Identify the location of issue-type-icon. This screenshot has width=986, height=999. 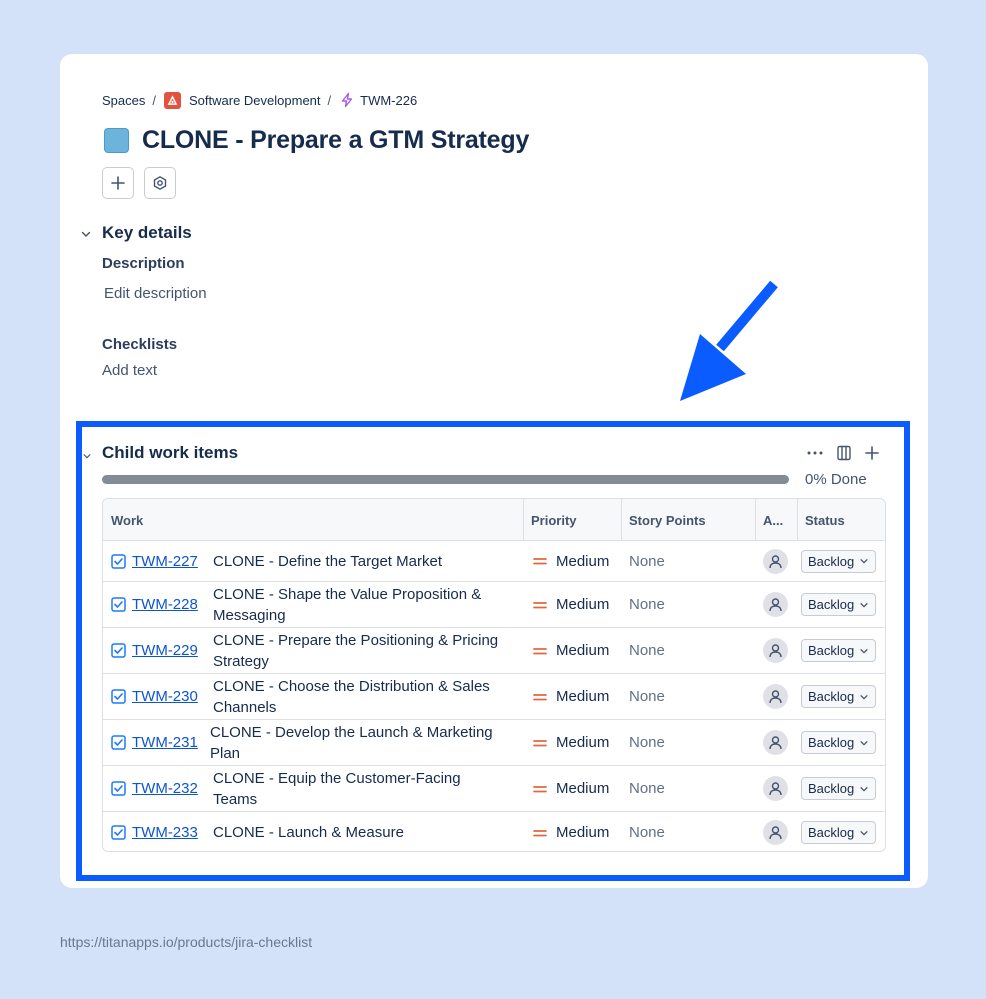
(116, 140).